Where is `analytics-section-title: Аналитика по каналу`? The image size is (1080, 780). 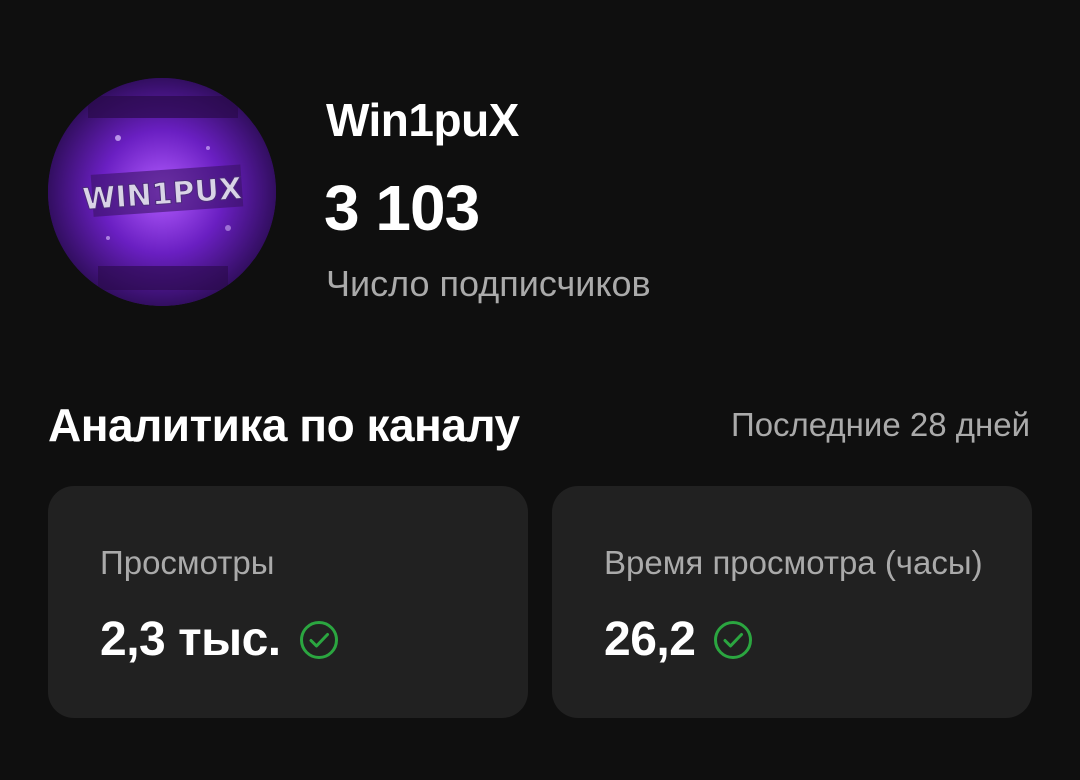
analytics-section-title: Аналитика по каналу is located at coordinates (284, 425).